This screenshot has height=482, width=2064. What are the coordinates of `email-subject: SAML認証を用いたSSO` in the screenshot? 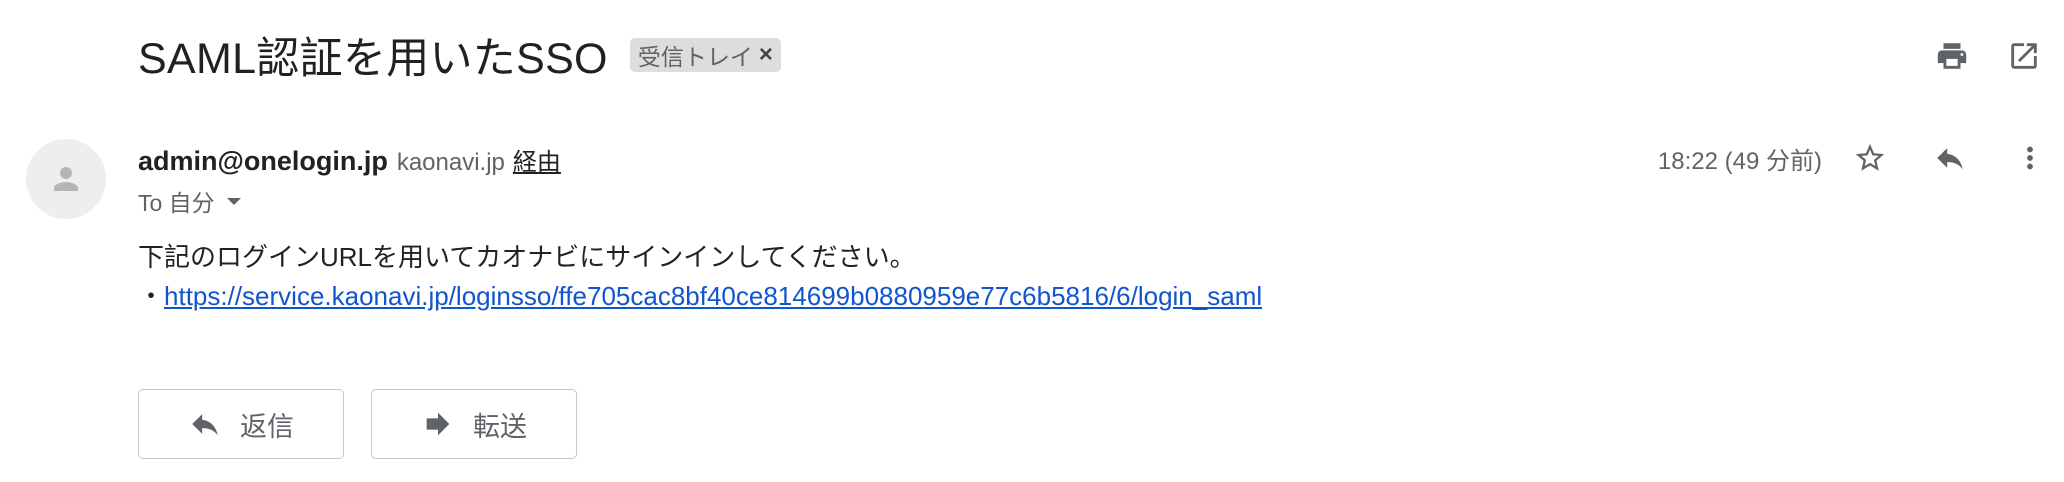 It's located at (373, 59).